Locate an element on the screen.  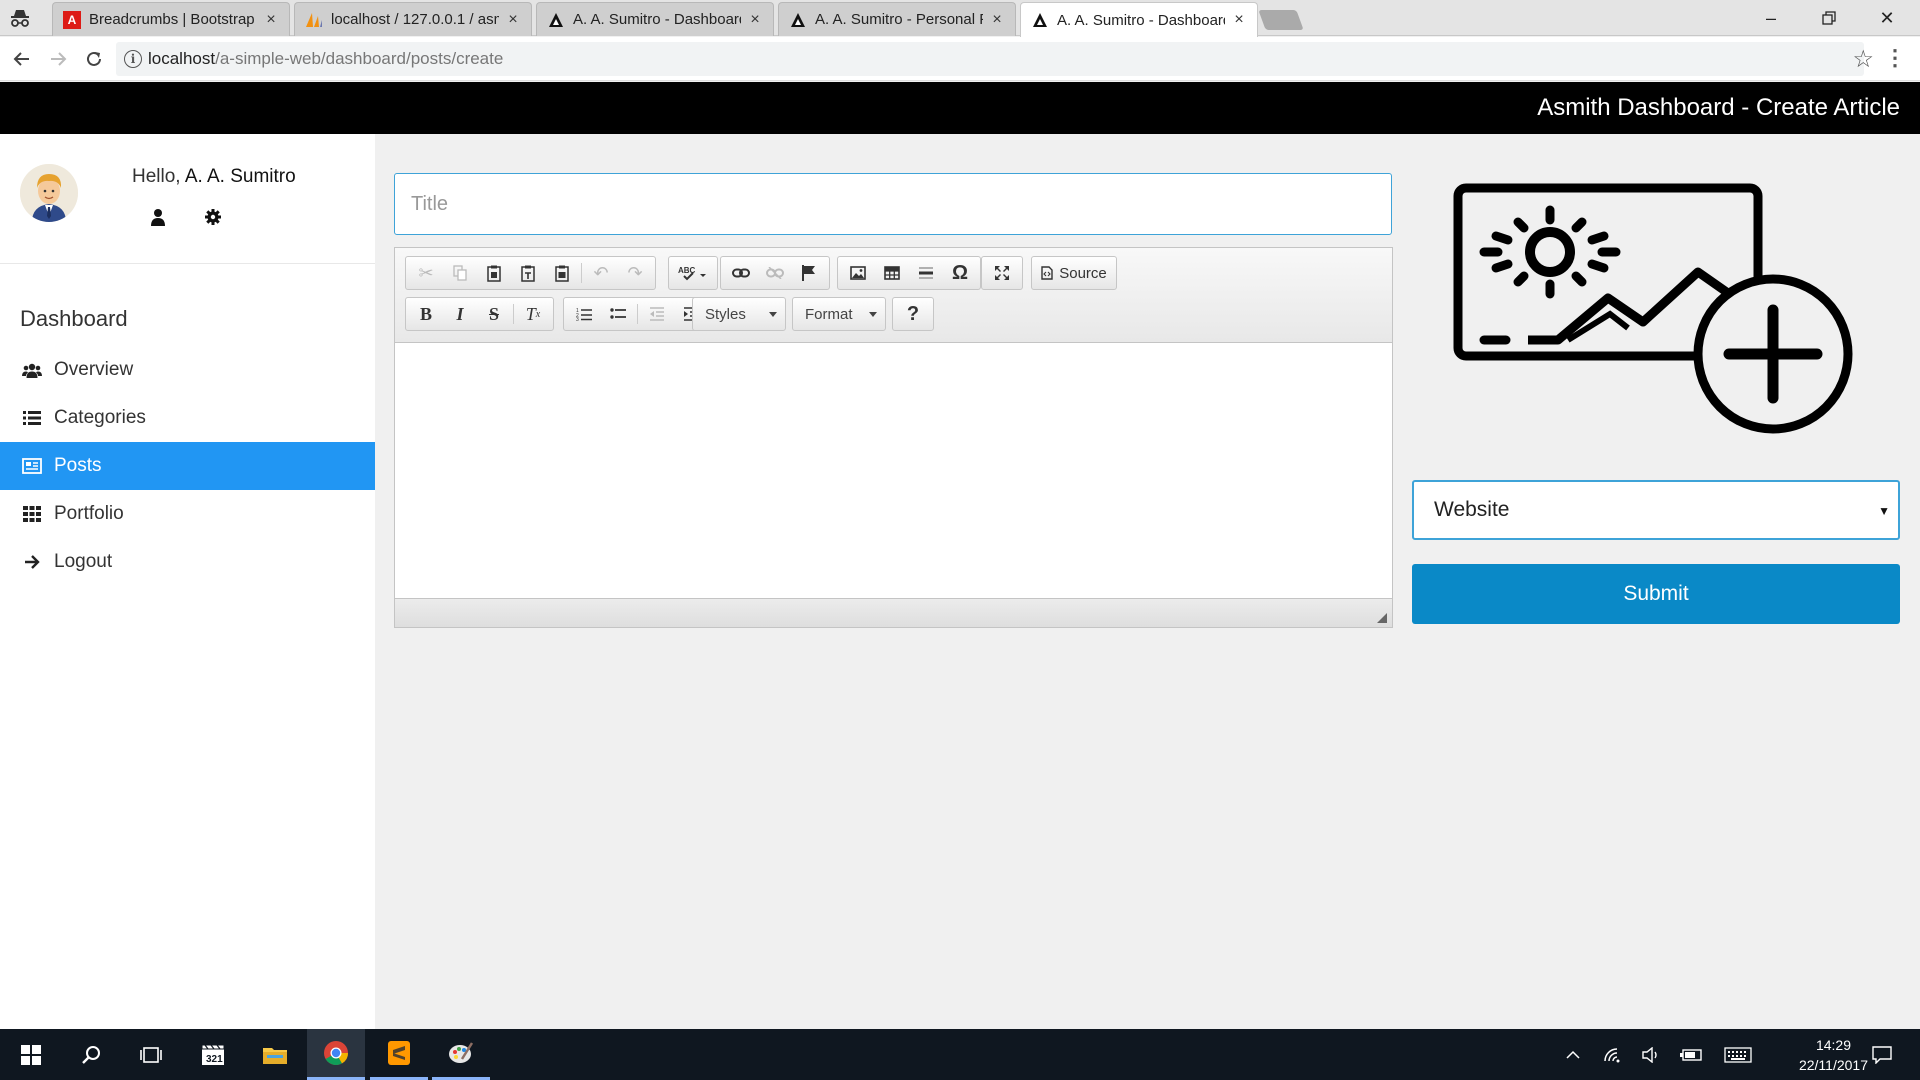
greeting: Hello, A. A. Sumitro is located at coordinates (214, 177).